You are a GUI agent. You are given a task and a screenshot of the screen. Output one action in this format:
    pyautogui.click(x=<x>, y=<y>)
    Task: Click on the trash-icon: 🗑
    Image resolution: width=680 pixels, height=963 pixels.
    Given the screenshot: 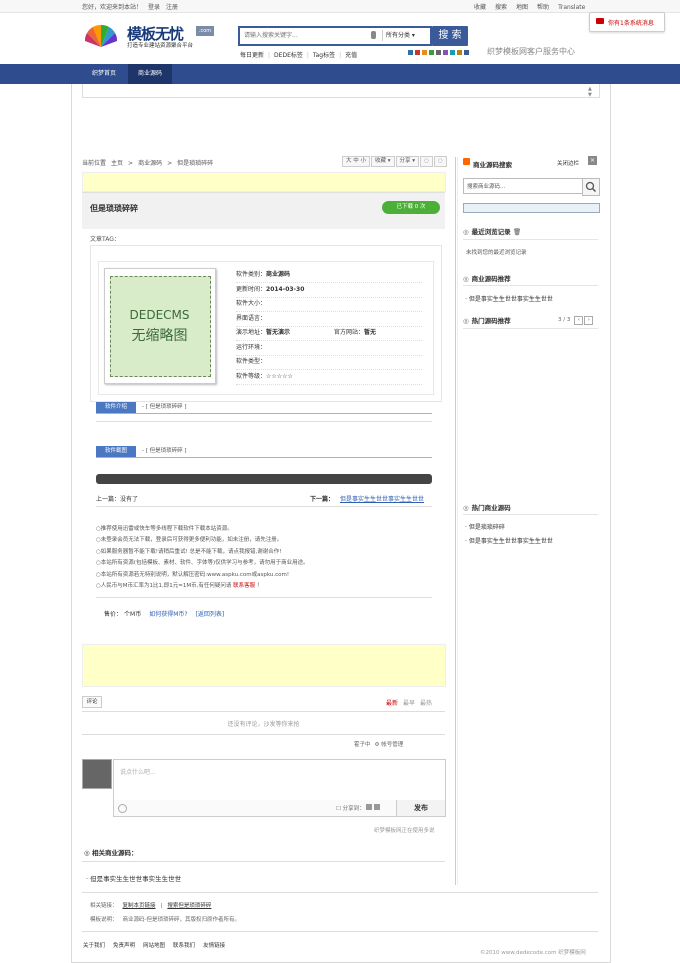 What is the action you would take?
    pyautogui.click(x=517, y=232)
    